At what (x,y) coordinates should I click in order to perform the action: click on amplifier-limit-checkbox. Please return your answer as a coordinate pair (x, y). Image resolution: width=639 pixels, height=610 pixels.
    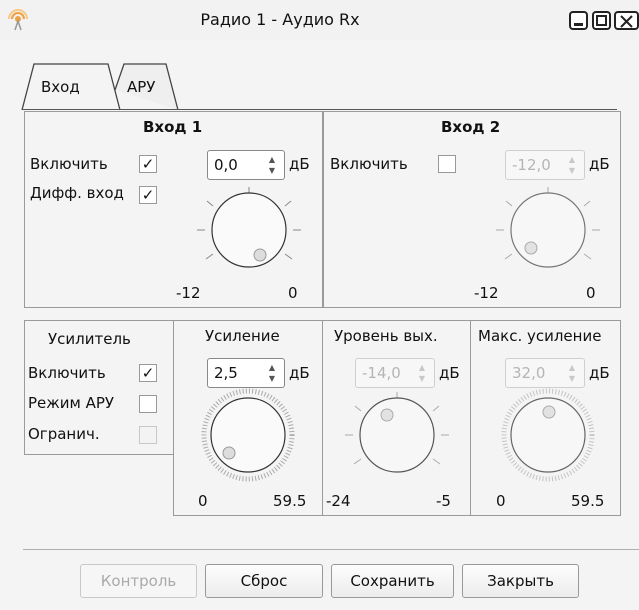
    Looking at the image, I should click on (148, 435).